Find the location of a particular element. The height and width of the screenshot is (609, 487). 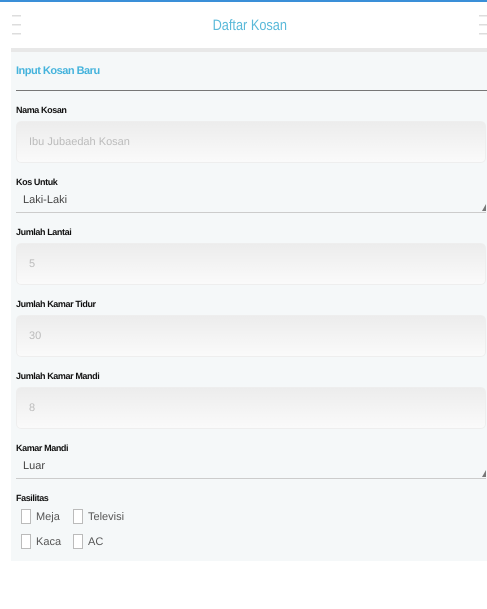

checkbox-option: Meja is located at coordinates (47, 516).